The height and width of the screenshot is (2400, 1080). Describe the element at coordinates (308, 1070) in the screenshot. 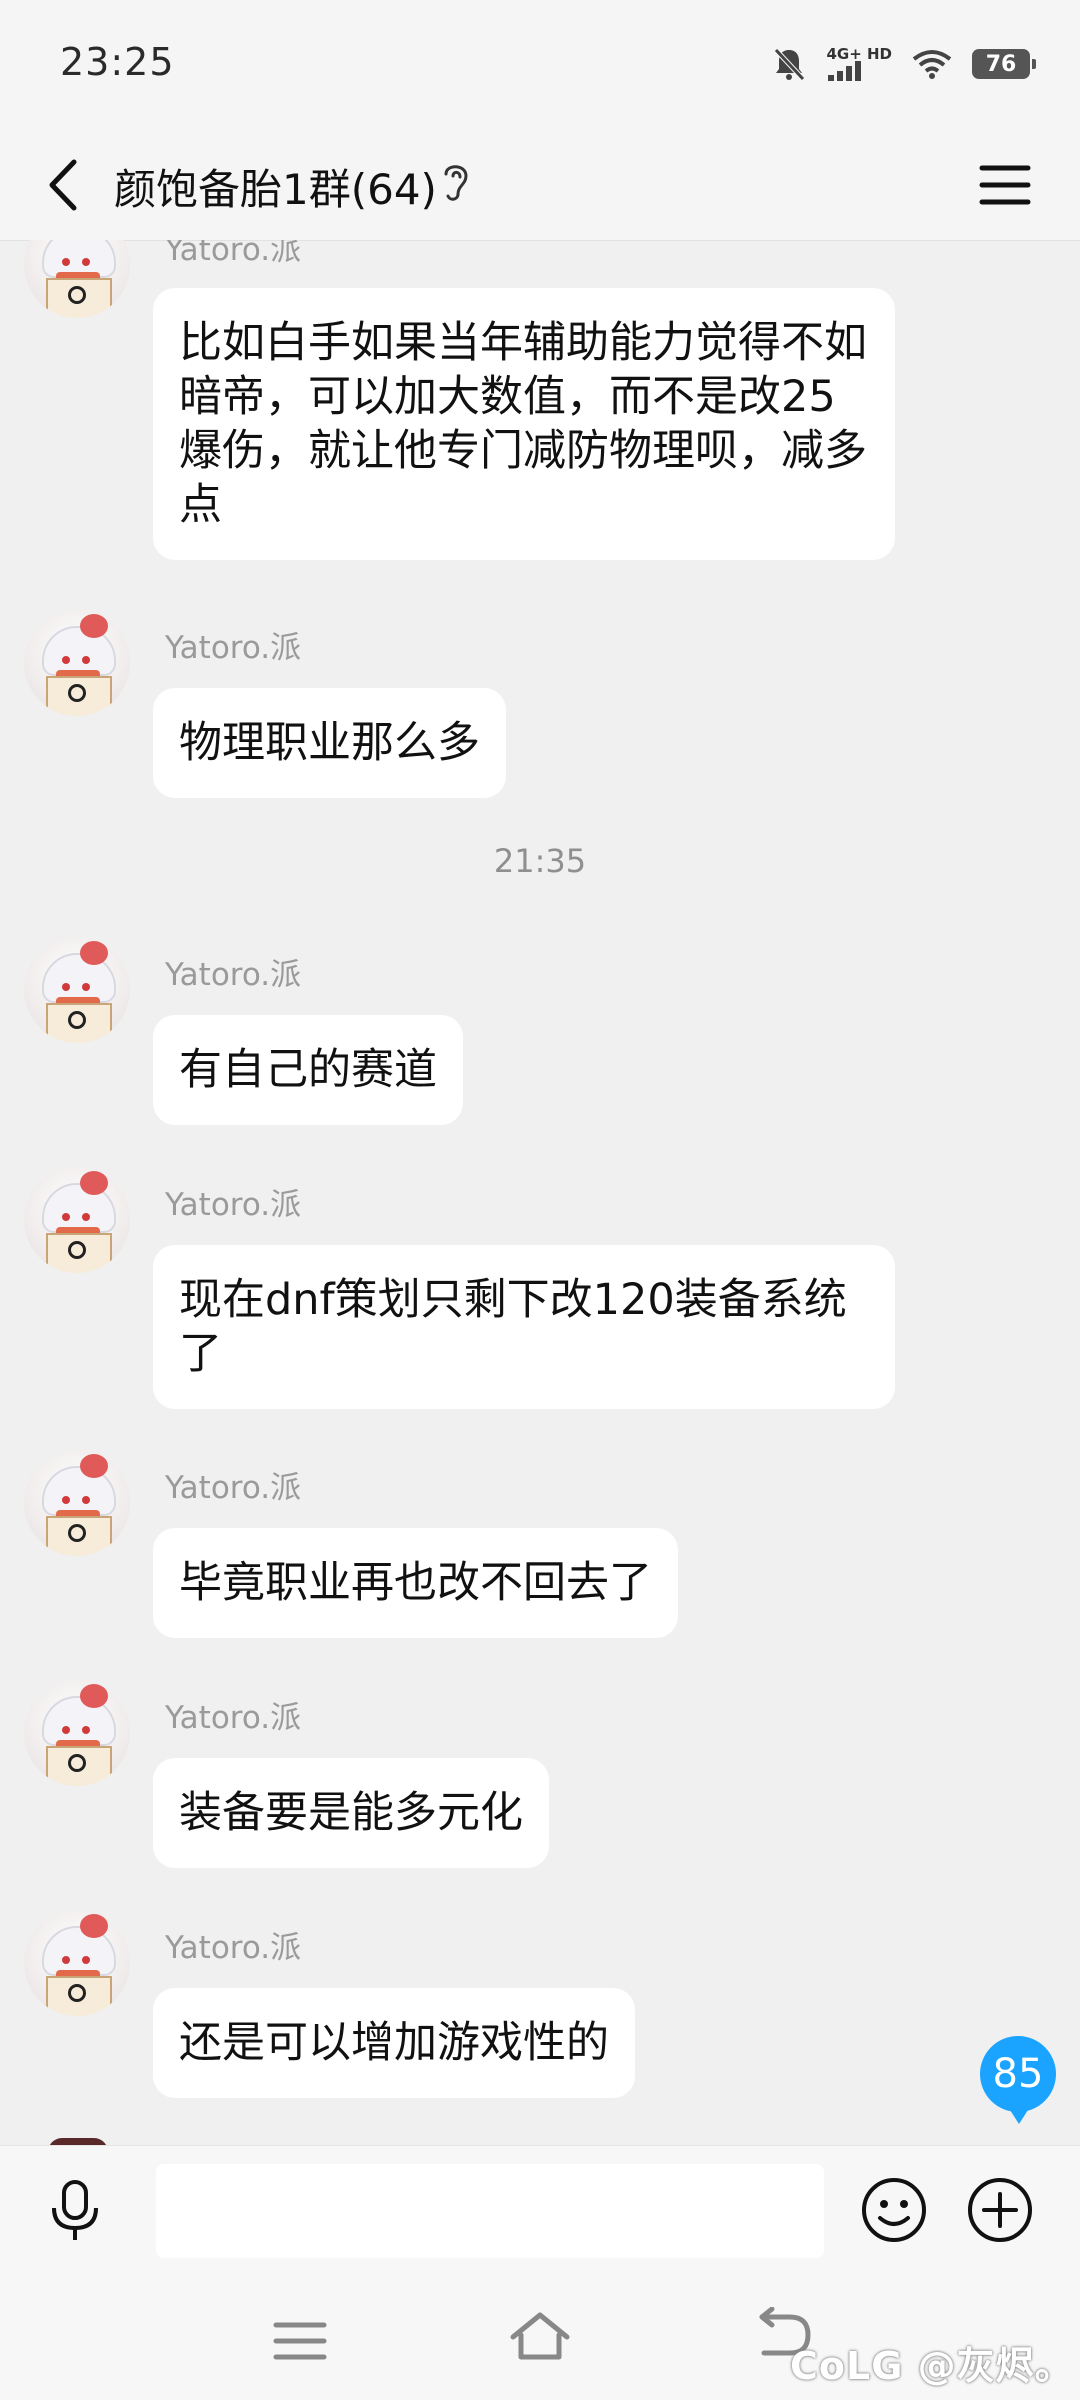

I see `message-bubble: 有自己的赛道` at that location.